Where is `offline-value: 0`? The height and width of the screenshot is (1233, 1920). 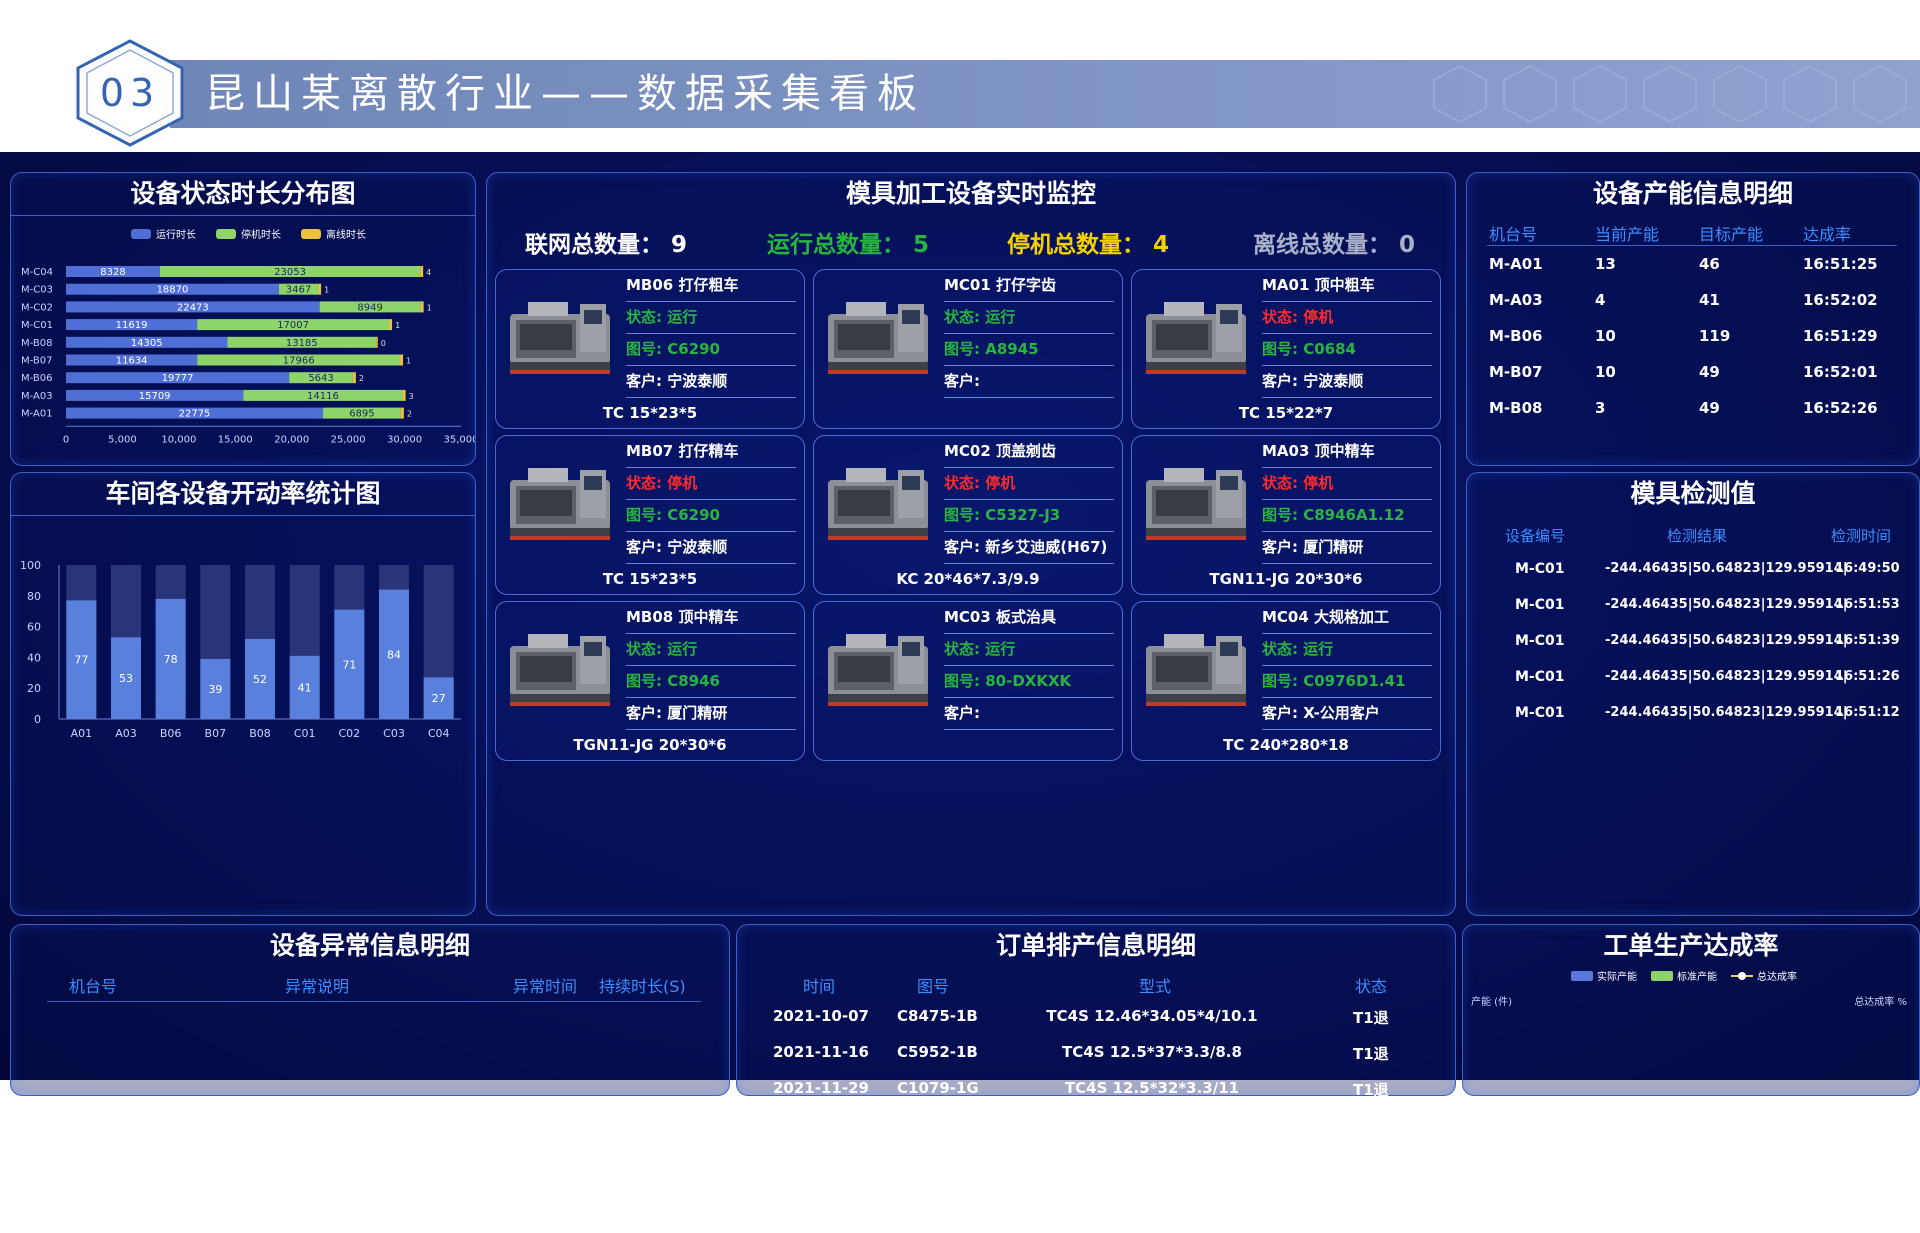 offline-value: 0 is located at coordinates (383, 343).